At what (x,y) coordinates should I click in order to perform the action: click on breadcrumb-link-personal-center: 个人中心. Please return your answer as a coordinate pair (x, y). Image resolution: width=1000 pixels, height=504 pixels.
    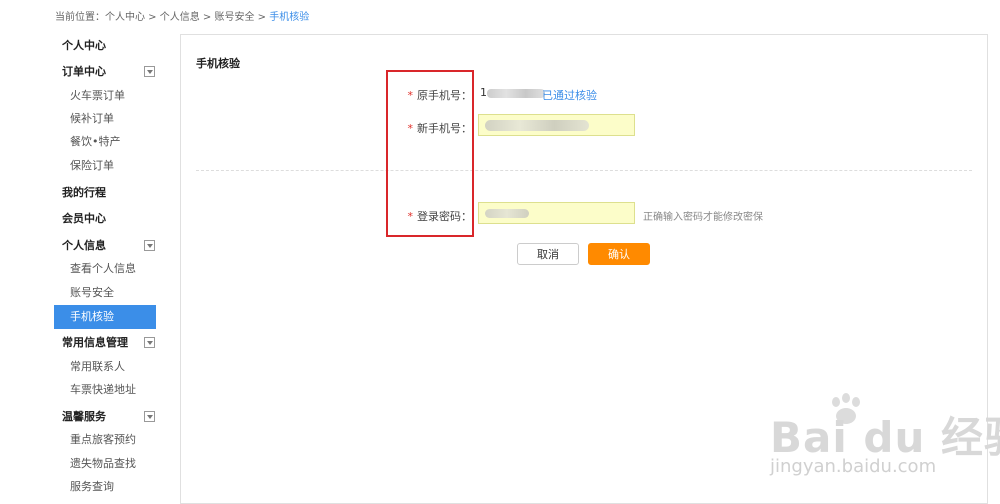
    Looking at the image, I should click on (125, 17).